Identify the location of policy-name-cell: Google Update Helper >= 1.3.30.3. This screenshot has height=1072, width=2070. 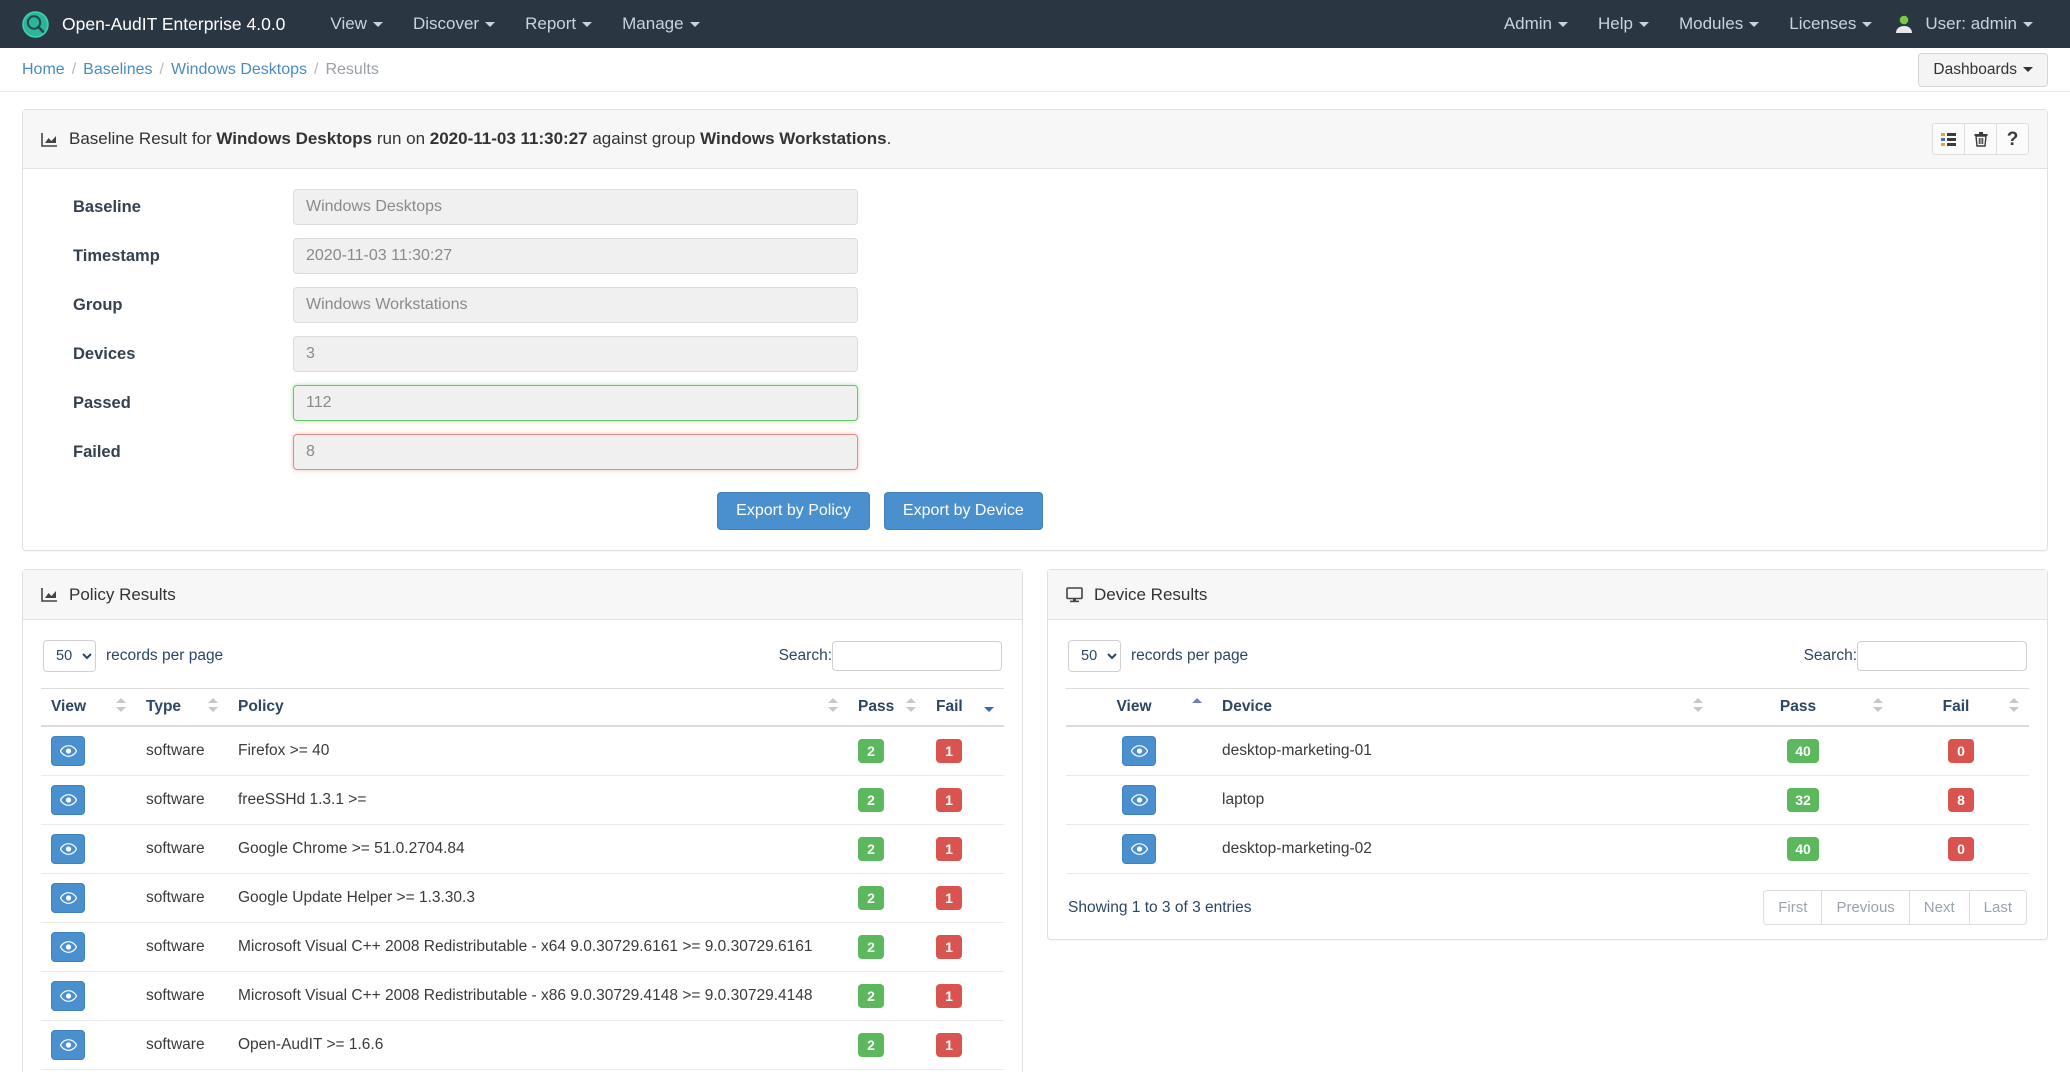
(538, 898).